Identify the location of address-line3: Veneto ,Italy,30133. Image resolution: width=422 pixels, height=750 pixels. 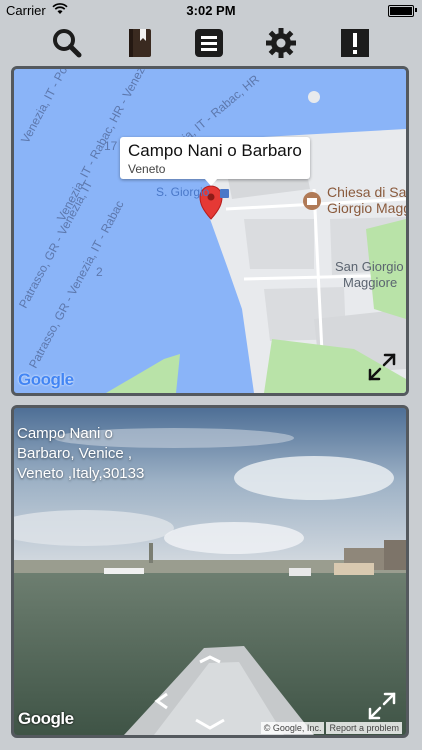
(81, 473).